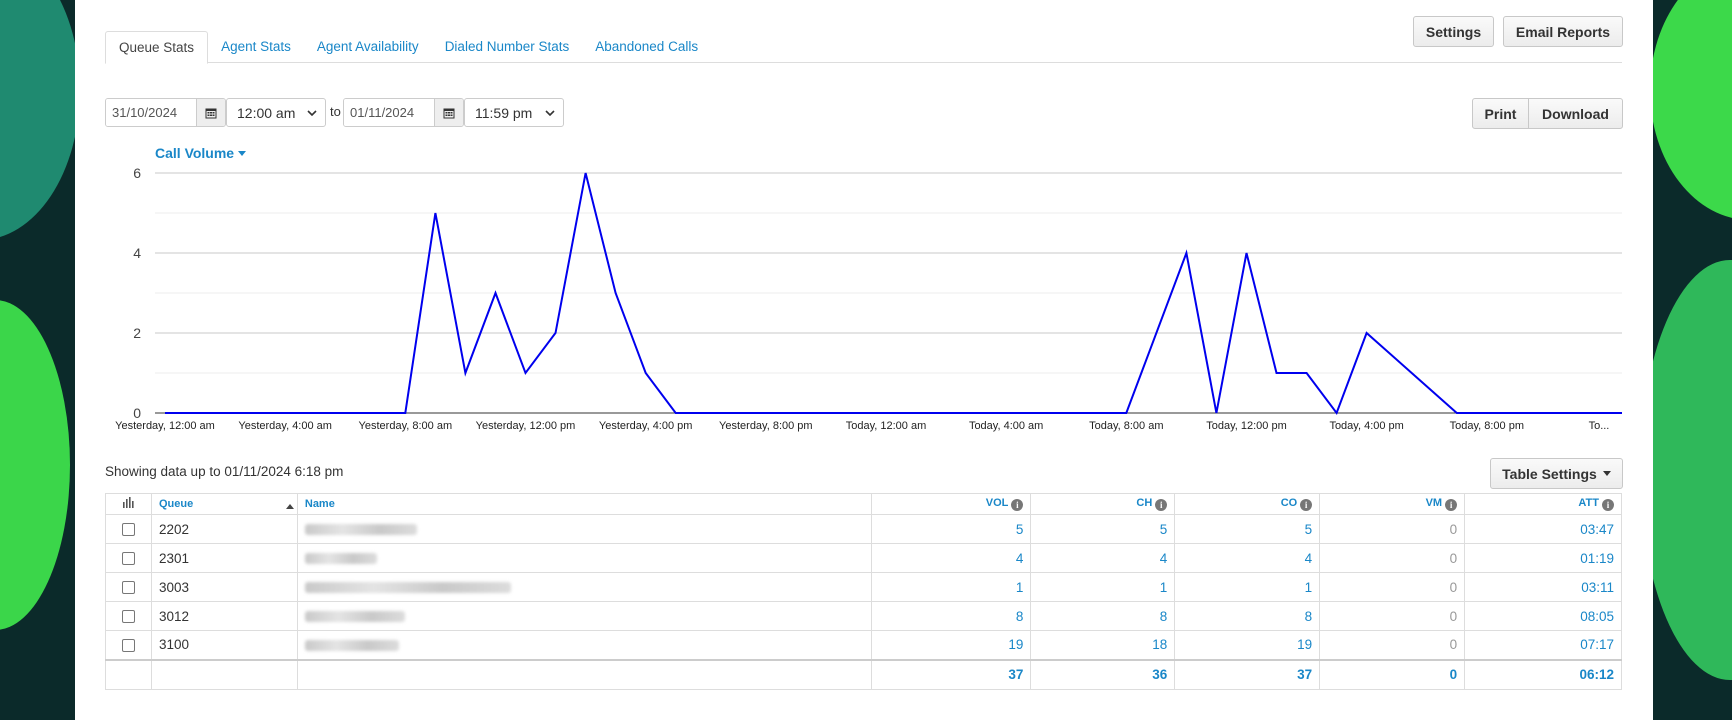 This screenshot has width=1732, height=720. I want to click on att-cell: 08:05, so click(1543, 616).